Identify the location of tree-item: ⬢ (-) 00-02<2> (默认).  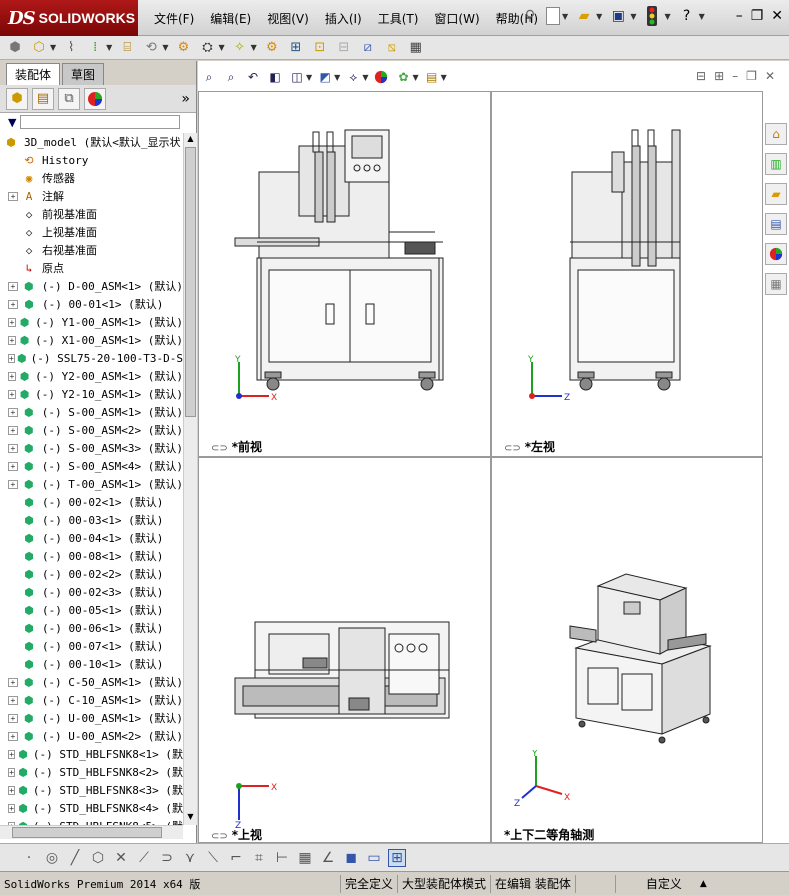
(91, 574).